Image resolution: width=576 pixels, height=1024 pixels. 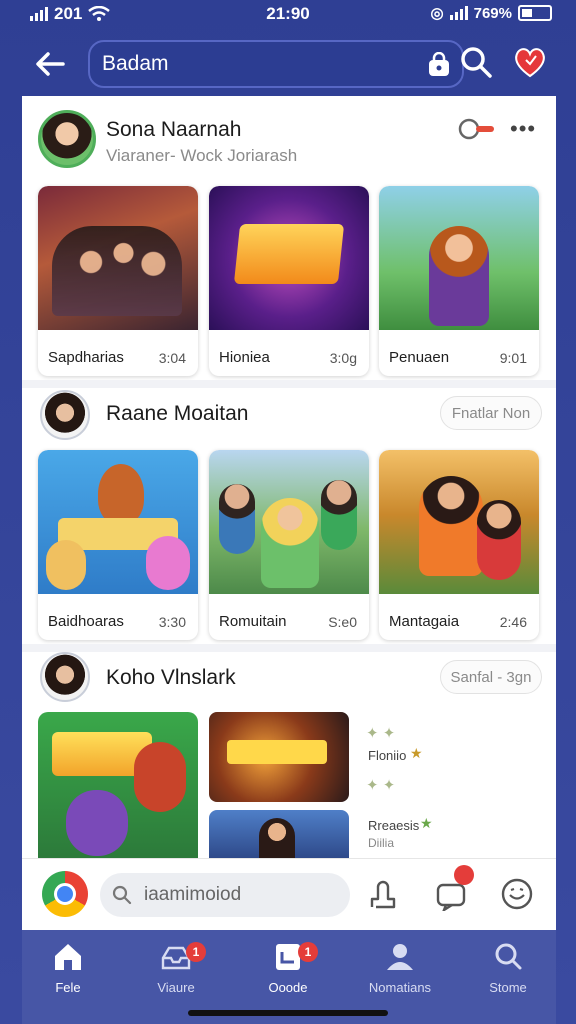 I want to click on video-tile: Penuaen 9:01, so click(x=459, y=281).